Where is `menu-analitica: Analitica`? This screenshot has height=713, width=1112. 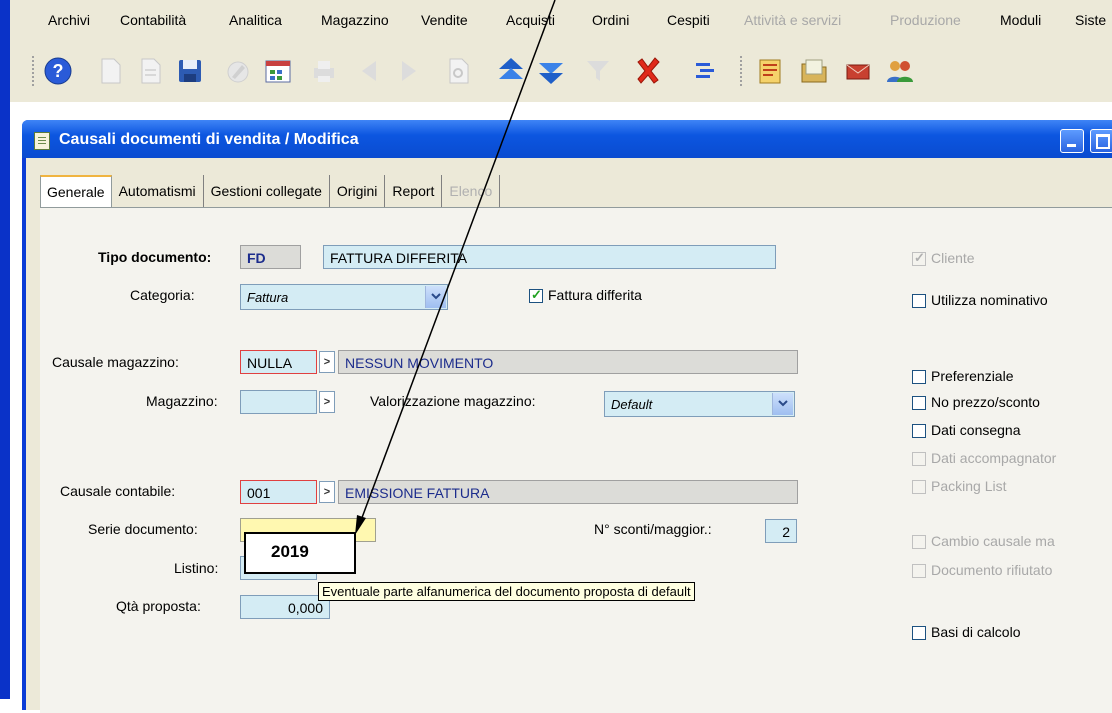 menu-analitica: Analitica is located at coordinates (255, 20).